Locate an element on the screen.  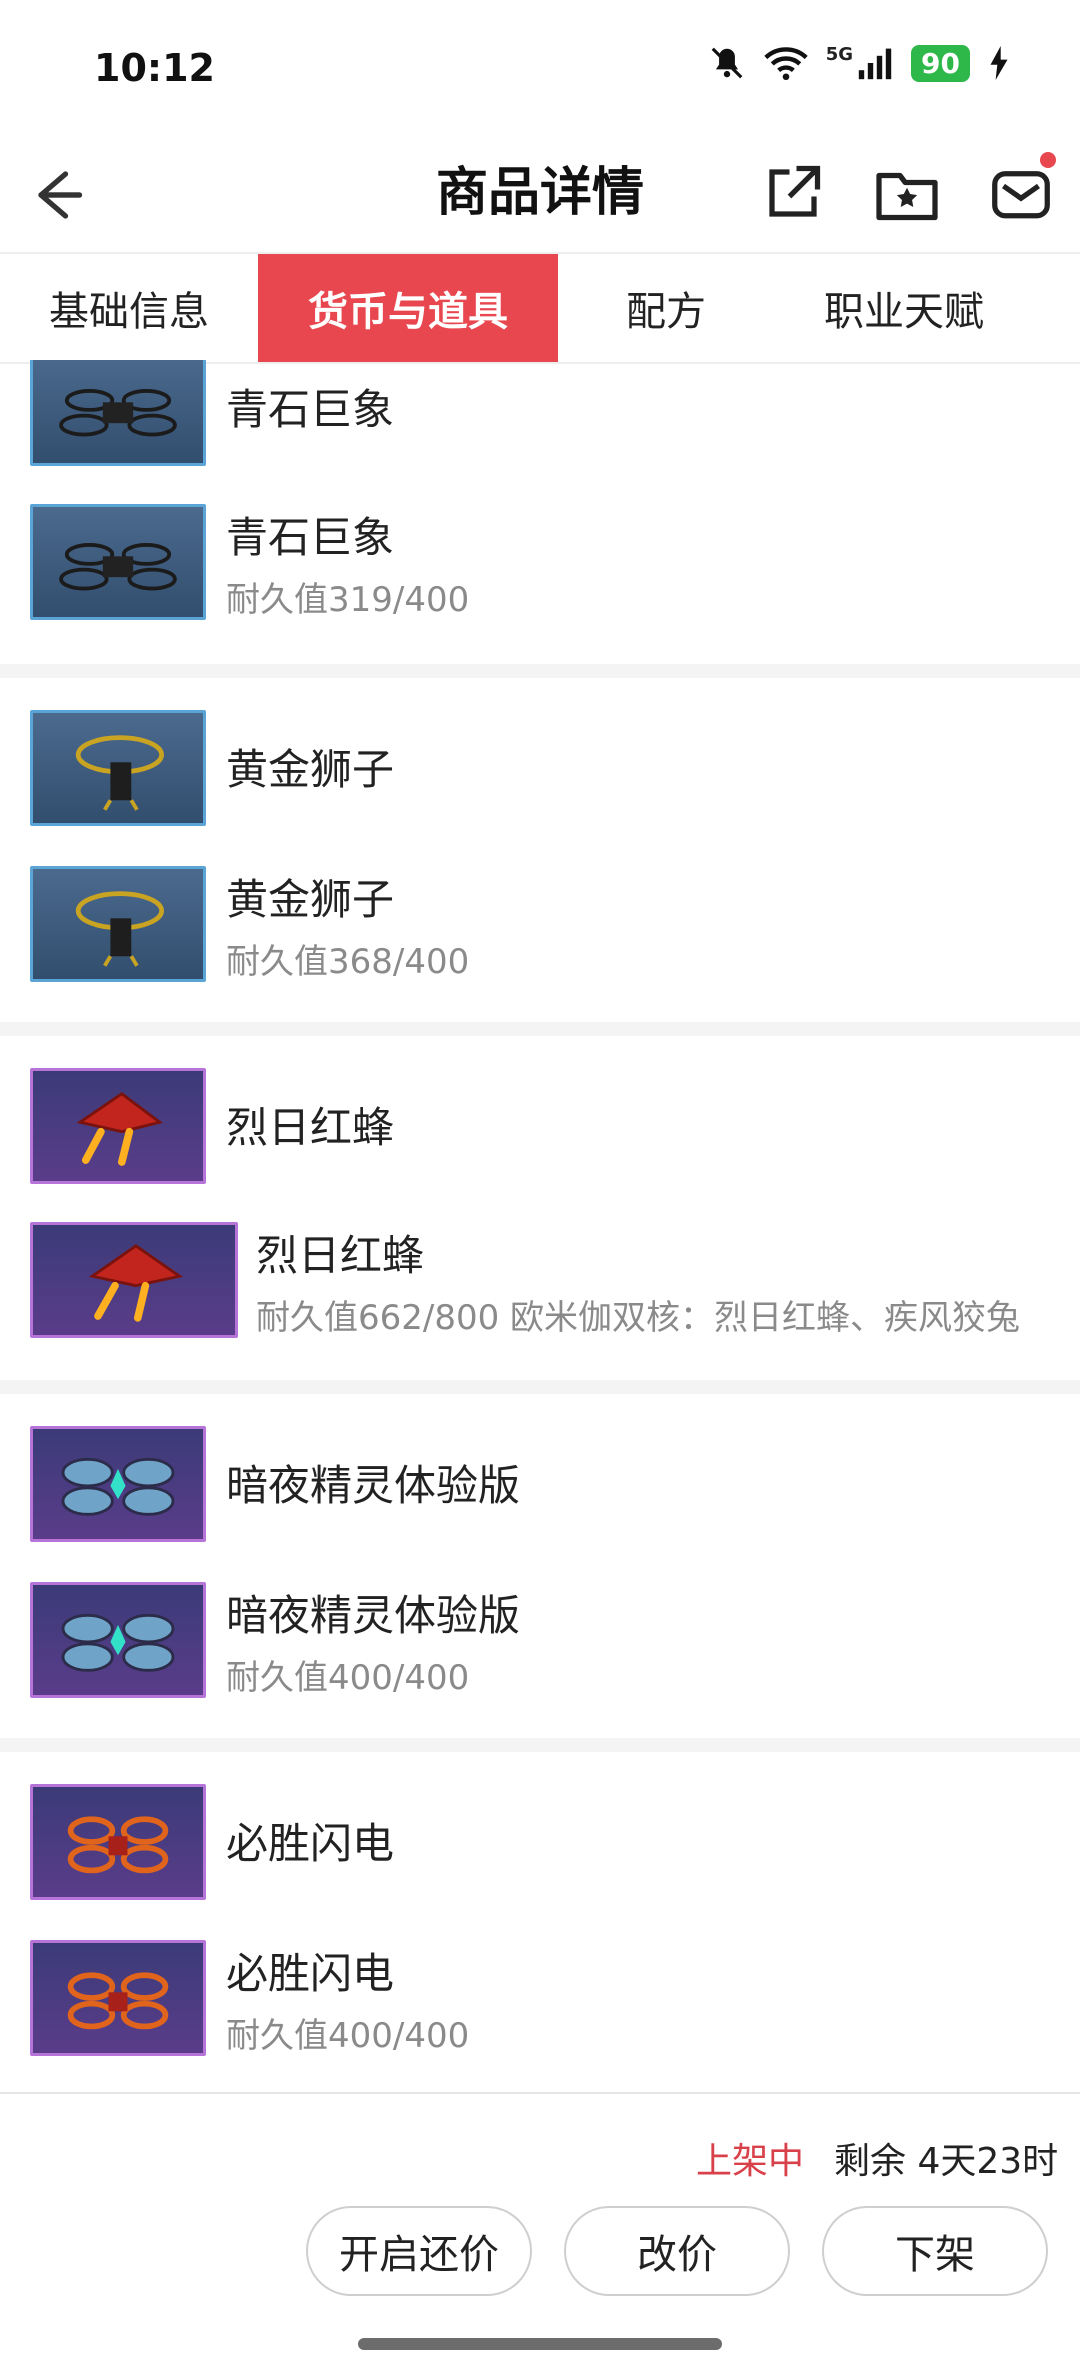
list-item: 必胜闪电 is located at coordinates (540, 1854).